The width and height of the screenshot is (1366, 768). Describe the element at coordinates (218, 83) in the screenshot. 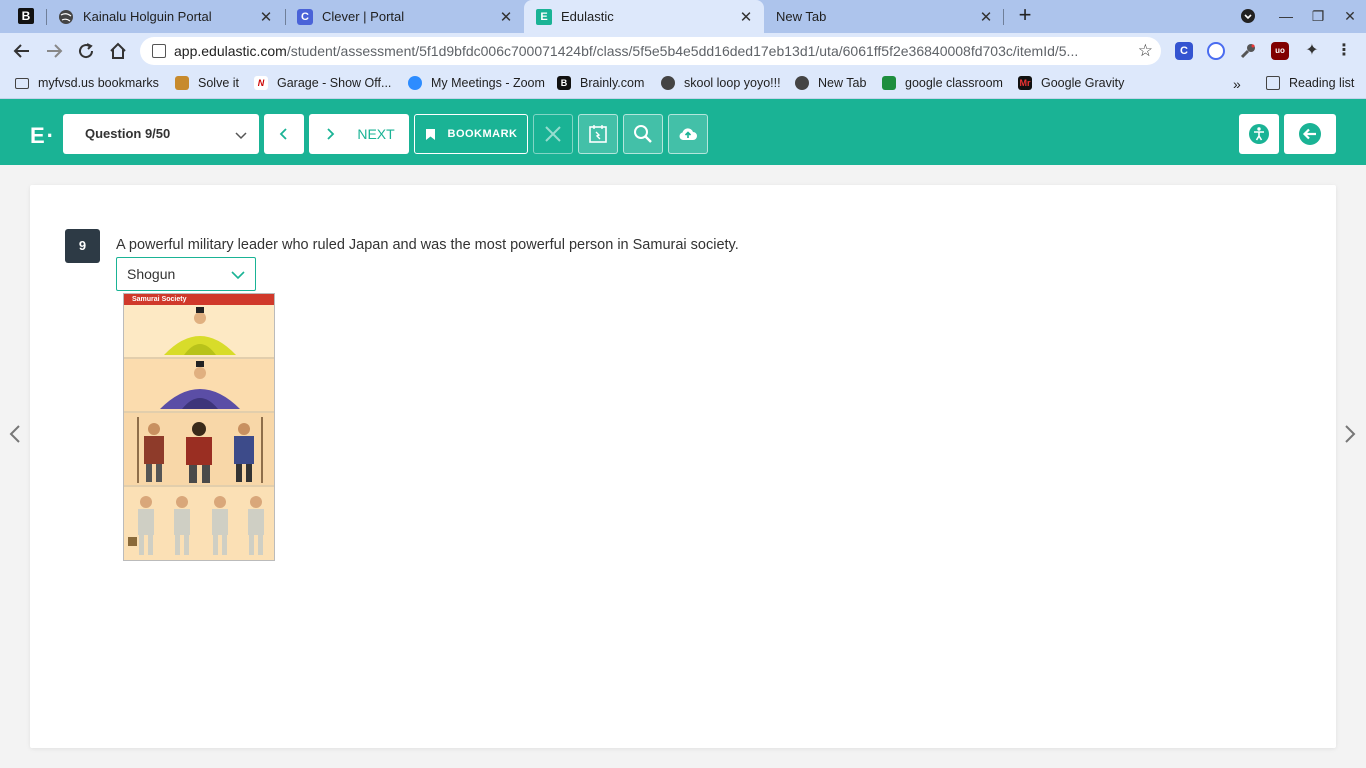

I see `bookmark-label: Solve it` at that location.